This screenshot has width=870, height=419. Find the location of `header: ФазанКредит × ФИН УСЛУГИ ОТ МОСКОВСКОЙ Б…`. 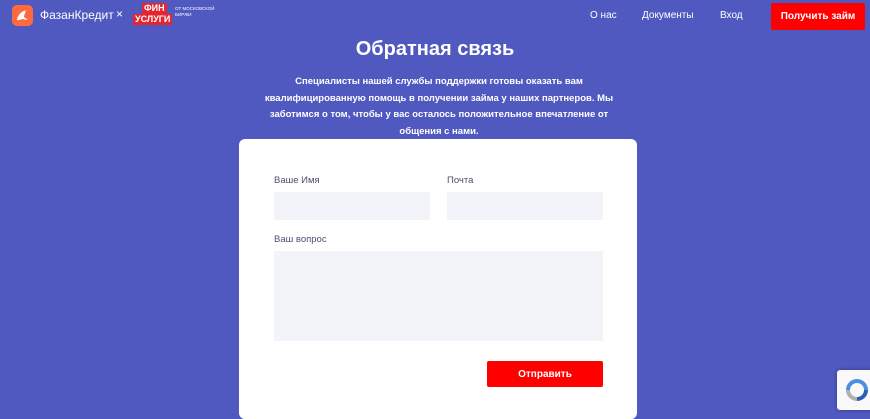

header: ФазанКредит × ФИН УСЛУГИ ОТ МОСКОВСКОЙ Б… is located at coordinates (435, 16).